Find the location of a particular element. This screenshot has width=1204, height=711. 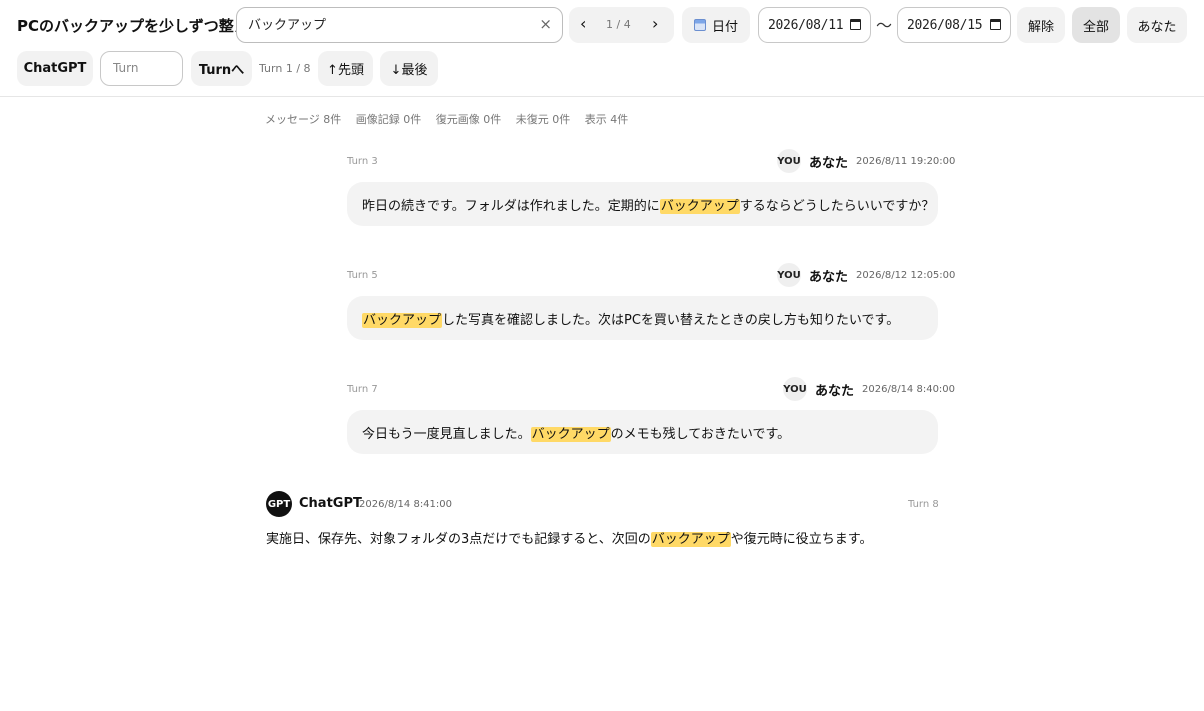

message-text-after: した写真を確認しました。次はPCを買い替えたときの戻し方も知りたいです。 is located at coordinates (671, 320).